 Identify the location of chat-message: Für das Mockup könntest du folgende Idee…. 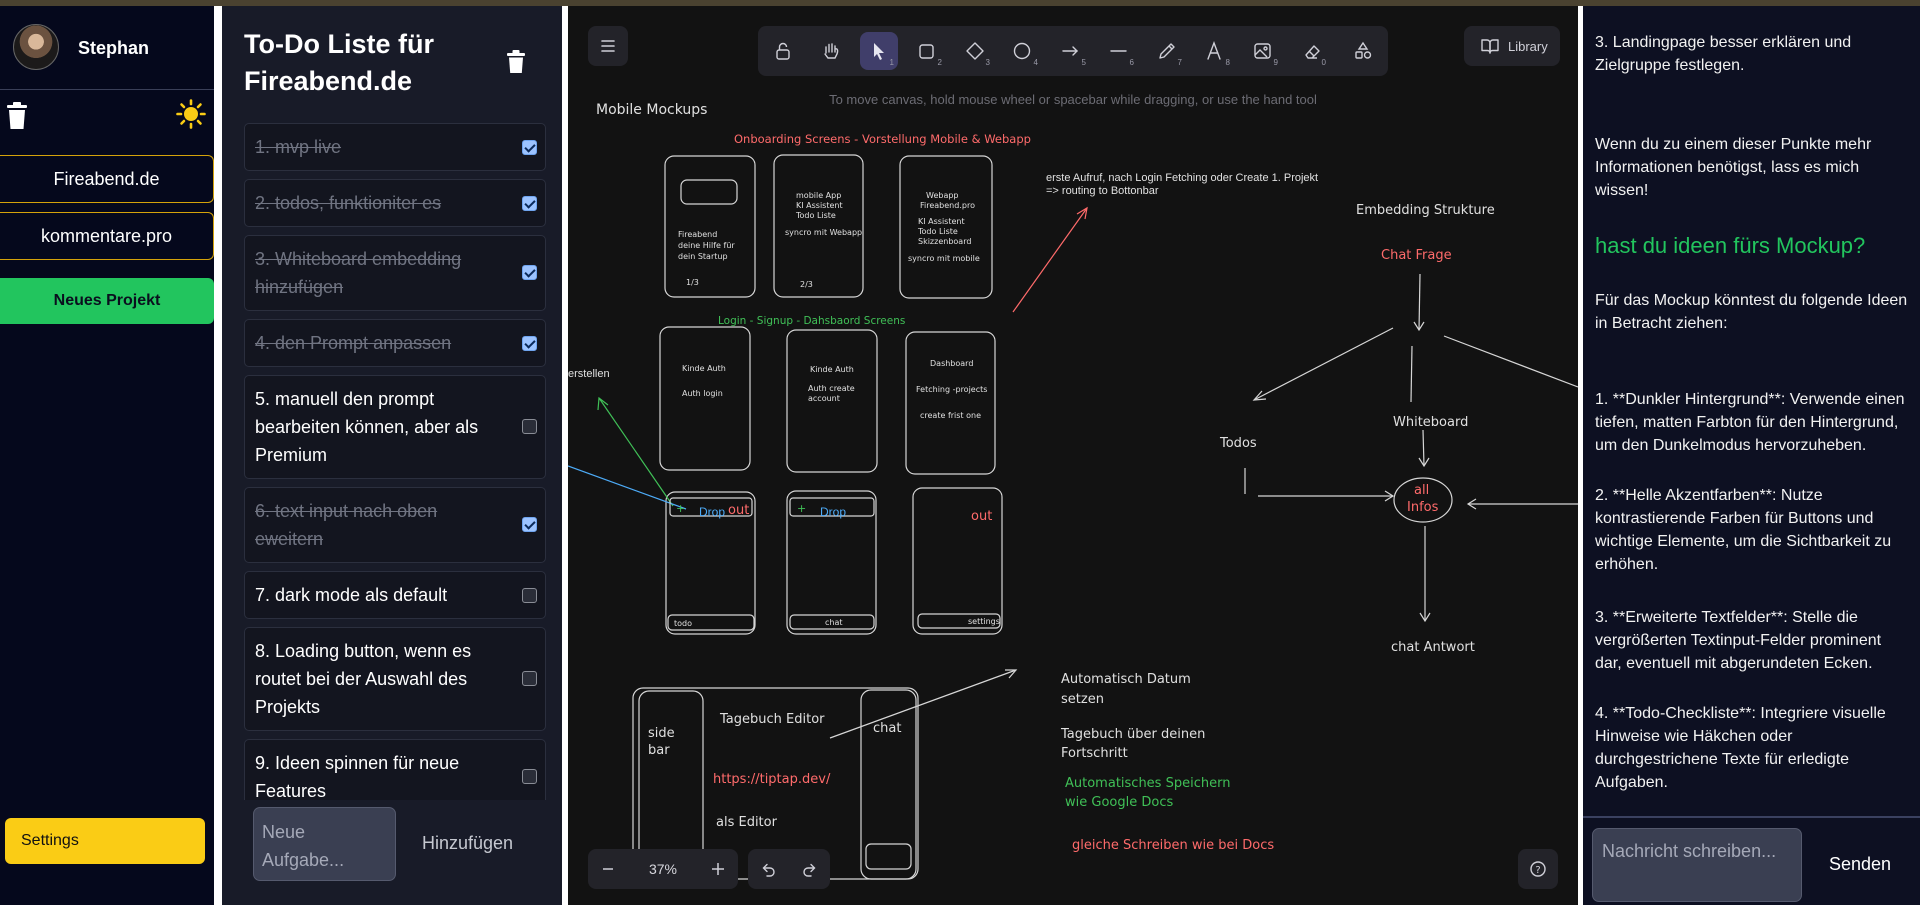
(1751, 312).